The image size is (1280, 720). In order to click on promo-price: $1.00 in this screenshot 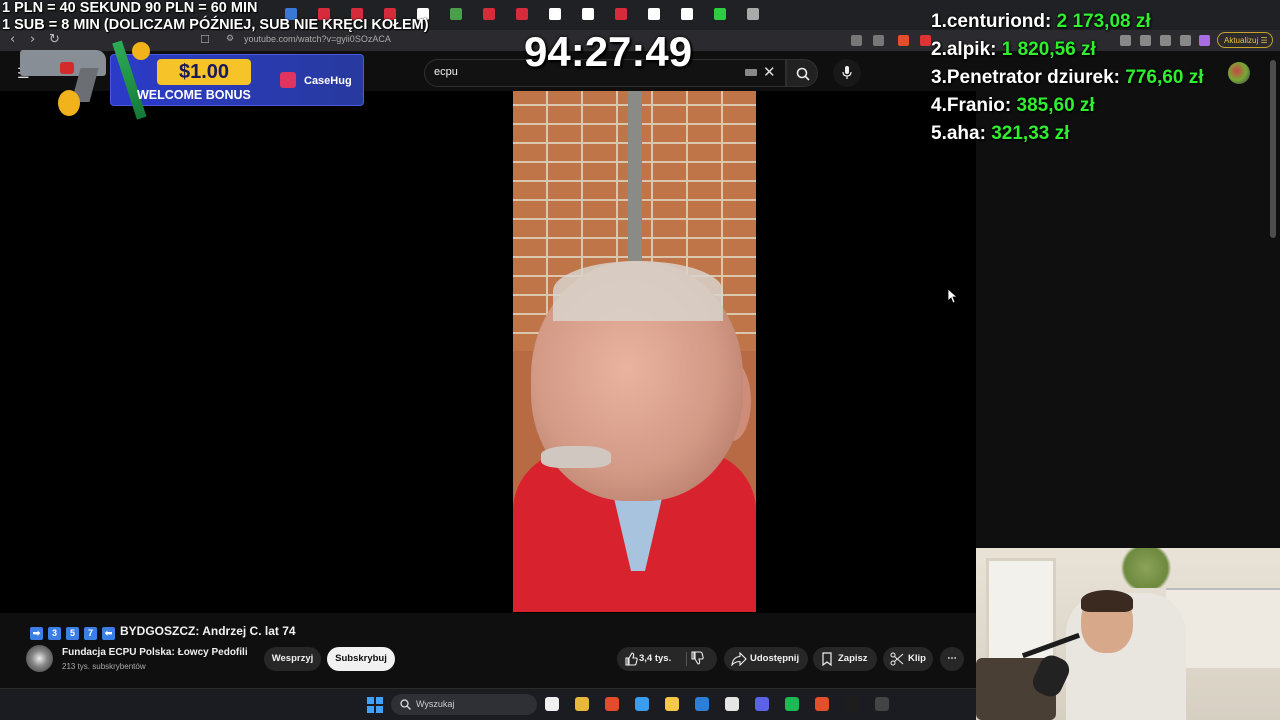, I will do `click(204, 72)`.